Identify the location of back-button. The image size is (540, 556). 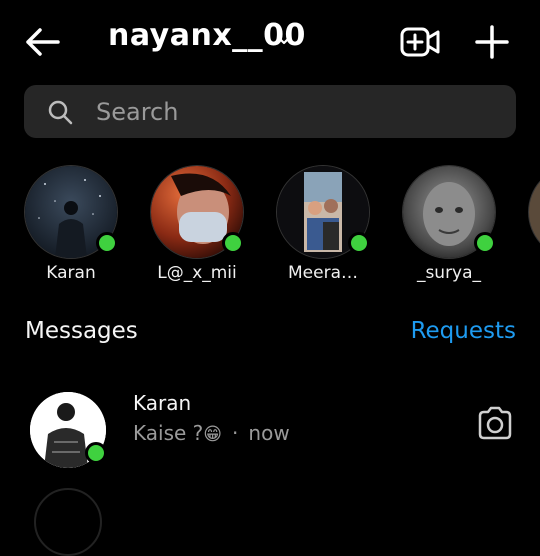
(42, 42).